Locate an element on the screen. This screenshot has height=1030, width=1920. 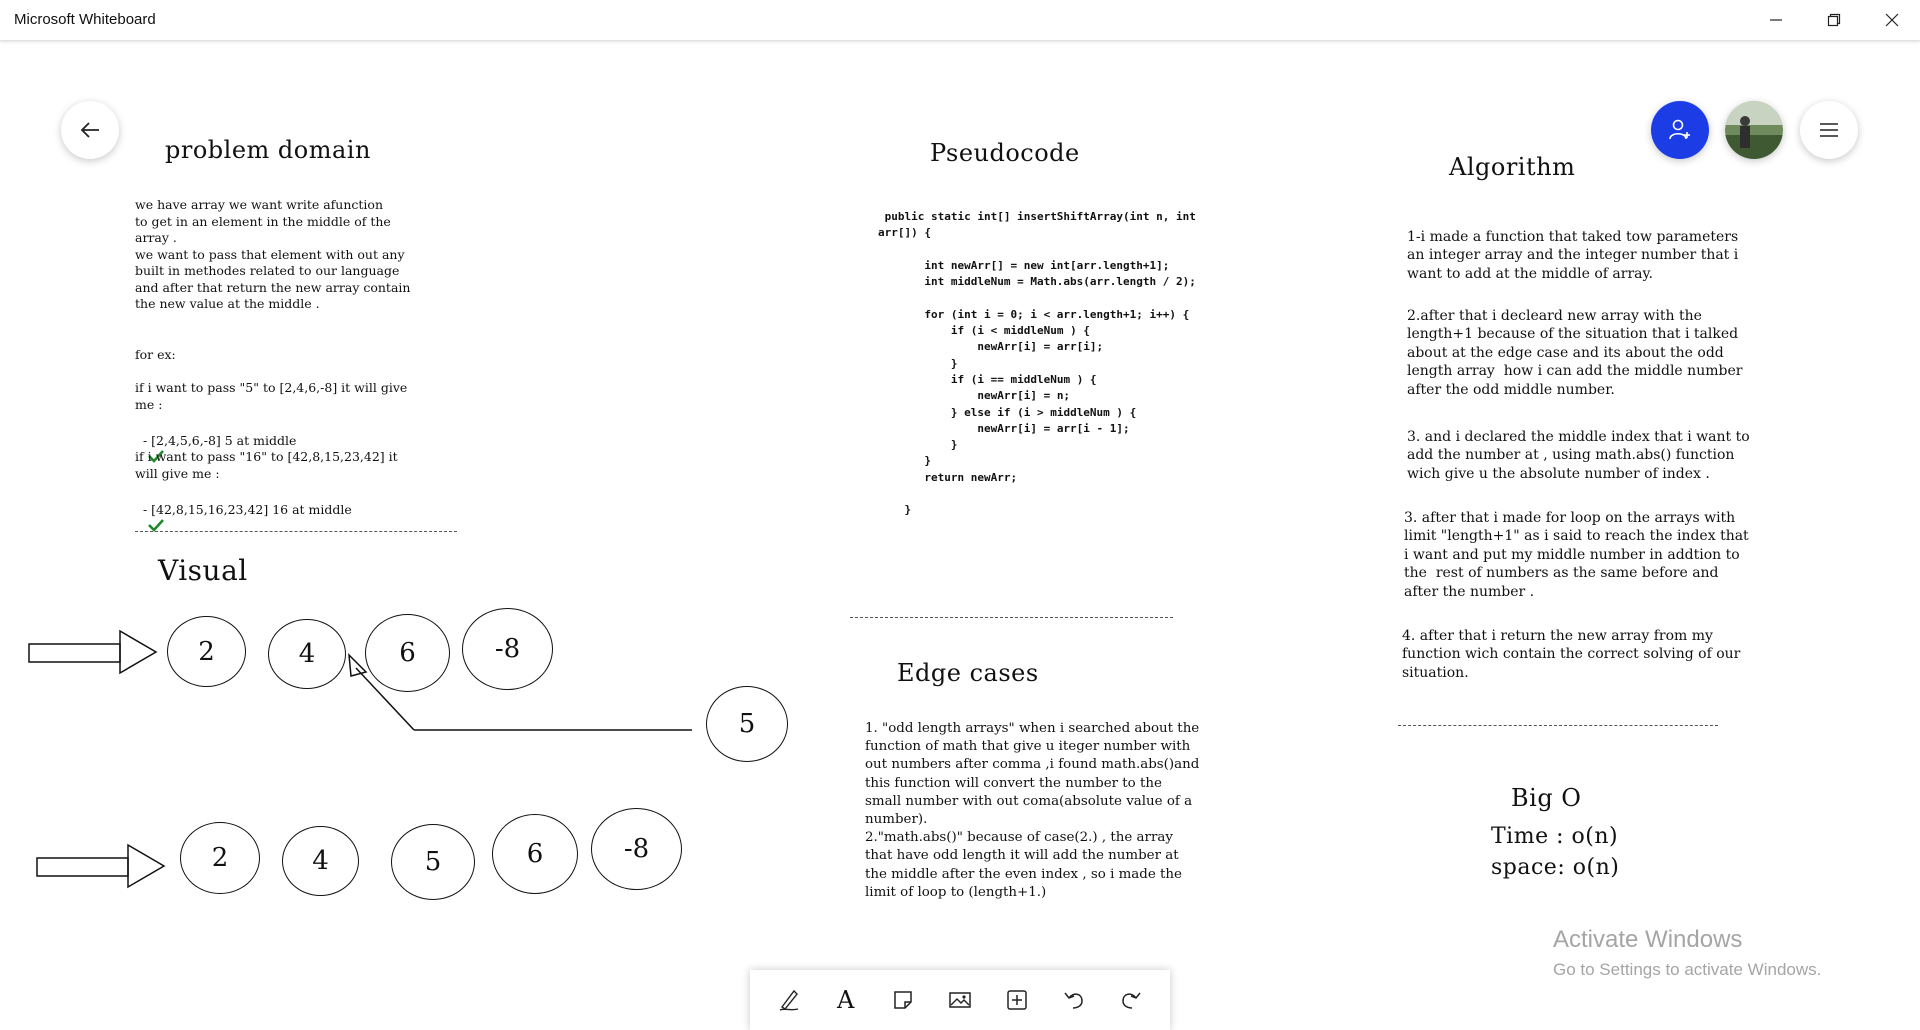
pen-tool-button is located at coordinates (789, 1000).